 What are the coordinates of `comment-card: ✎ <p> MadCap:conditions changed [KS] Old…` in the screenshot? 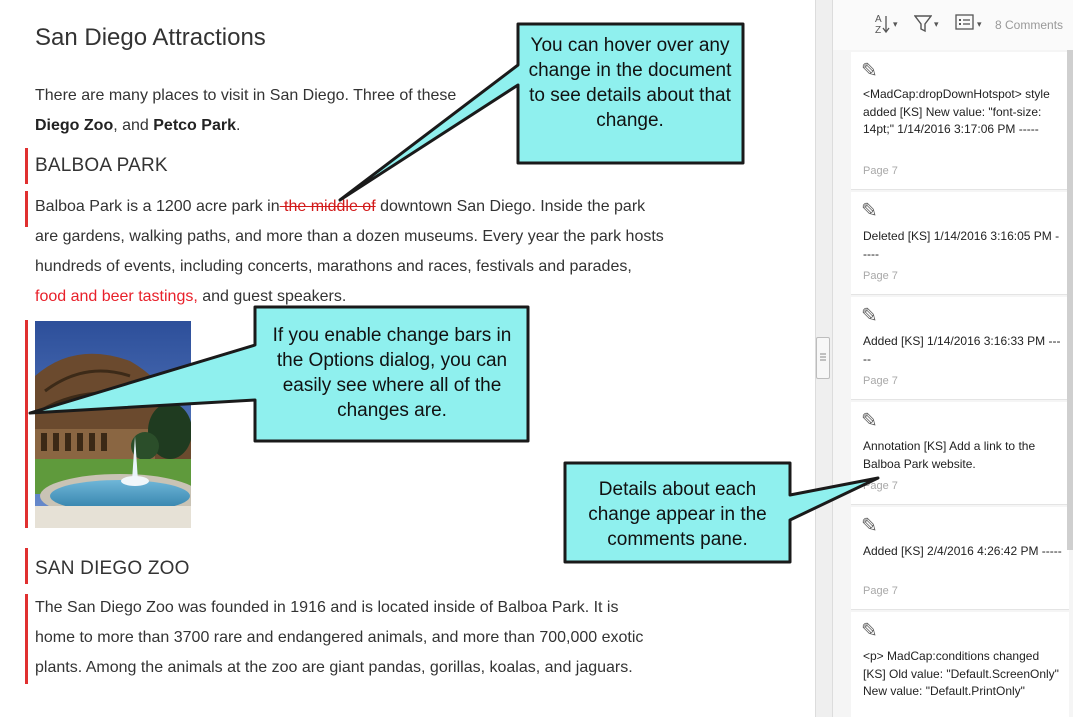 It's located at (960, 664).